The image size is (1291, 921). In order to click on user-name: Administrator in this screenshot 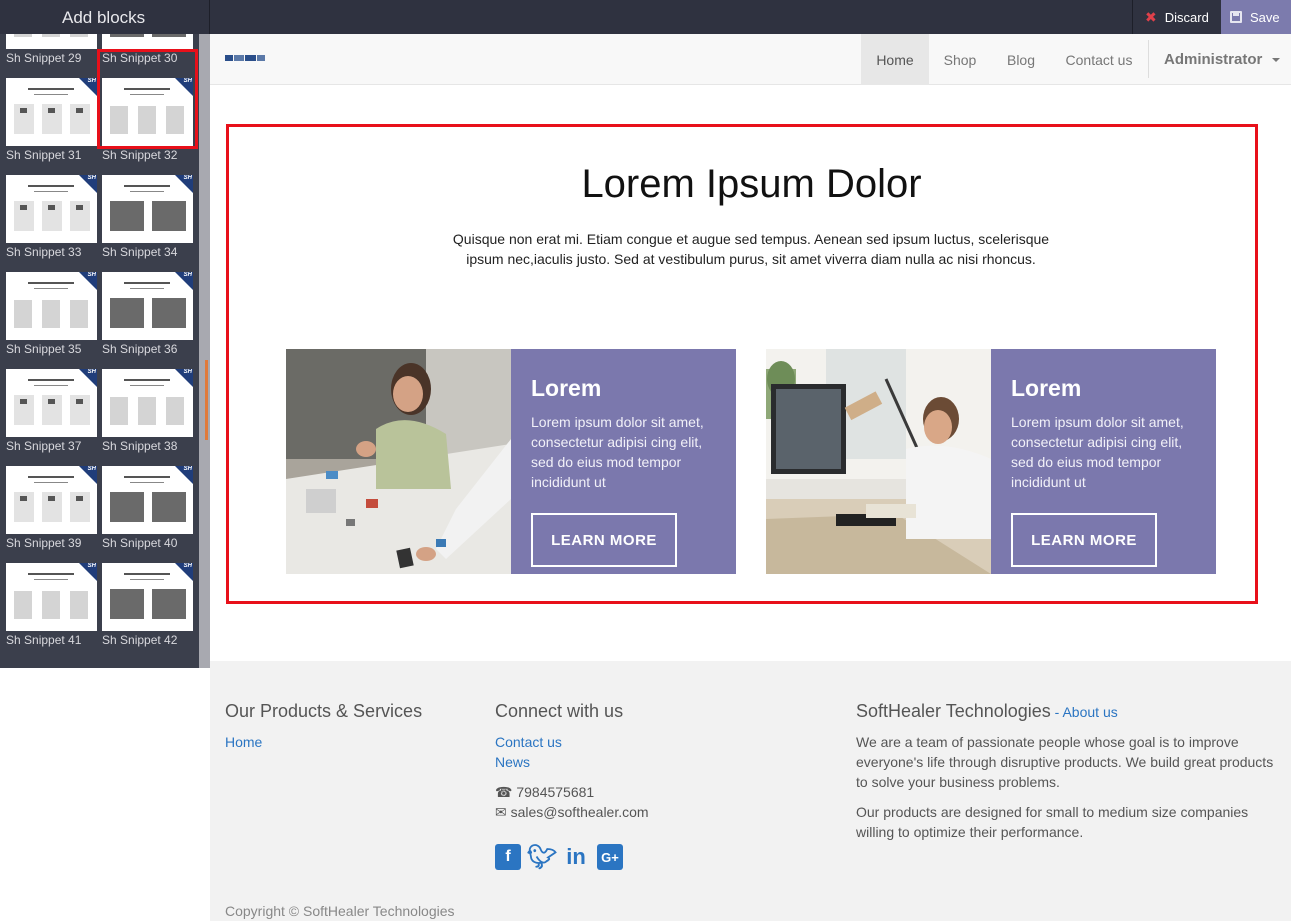, I will do `click(1213, 59)`.